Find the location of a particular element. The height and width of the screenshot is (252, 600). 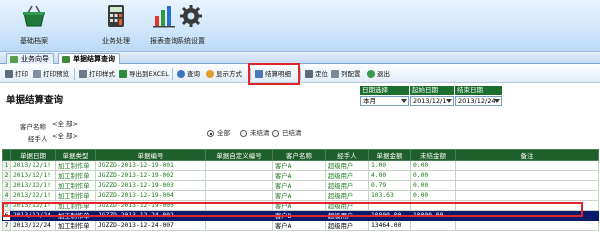

basic-archive-button: 基础档案 is located at coordinates (34, 27).